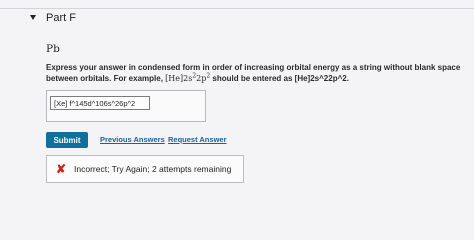  I want to click on instructions-line-2-prefix: between orbitals. For example,, so click(104, 78).